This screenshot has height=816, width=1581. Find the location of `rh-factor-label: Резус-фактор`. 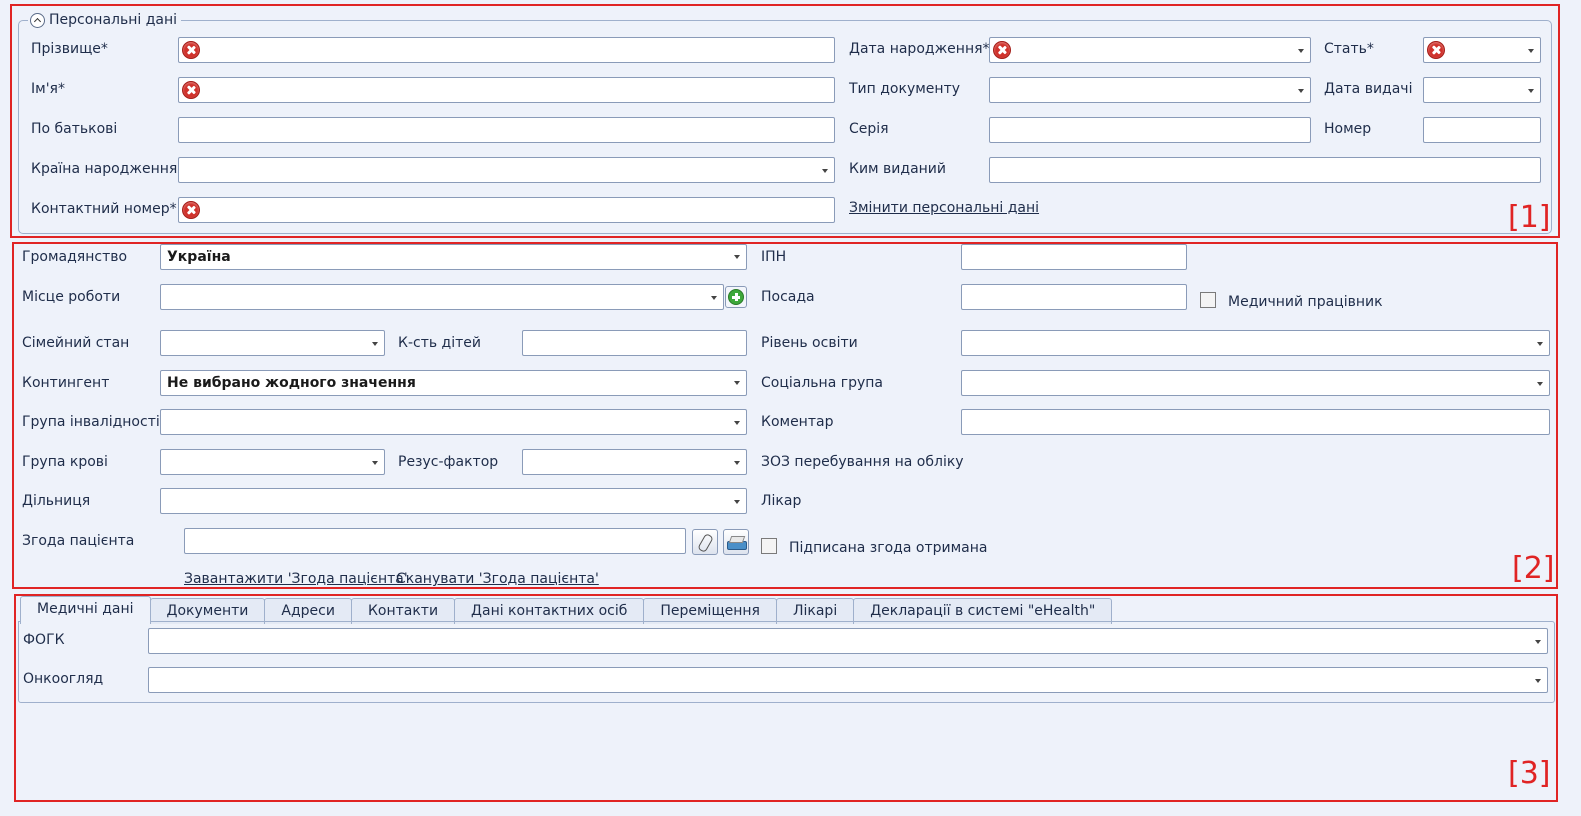

rh-factor-label: Резус-фактор is located at coordinates (448, 462).